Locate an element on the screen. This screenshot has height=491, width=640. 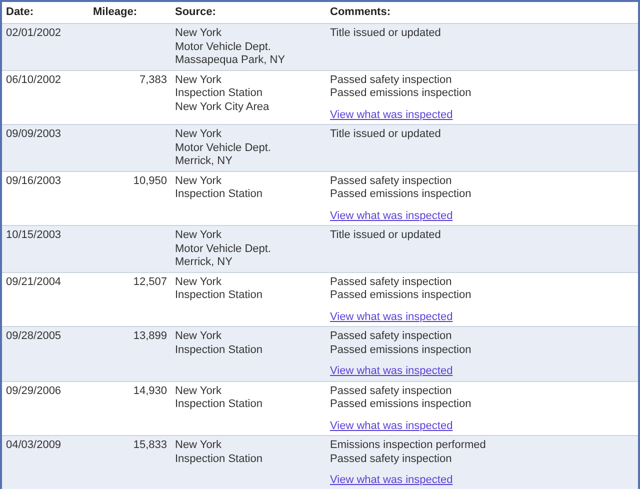
column-header: Source: is located at coordinates (195, 12).